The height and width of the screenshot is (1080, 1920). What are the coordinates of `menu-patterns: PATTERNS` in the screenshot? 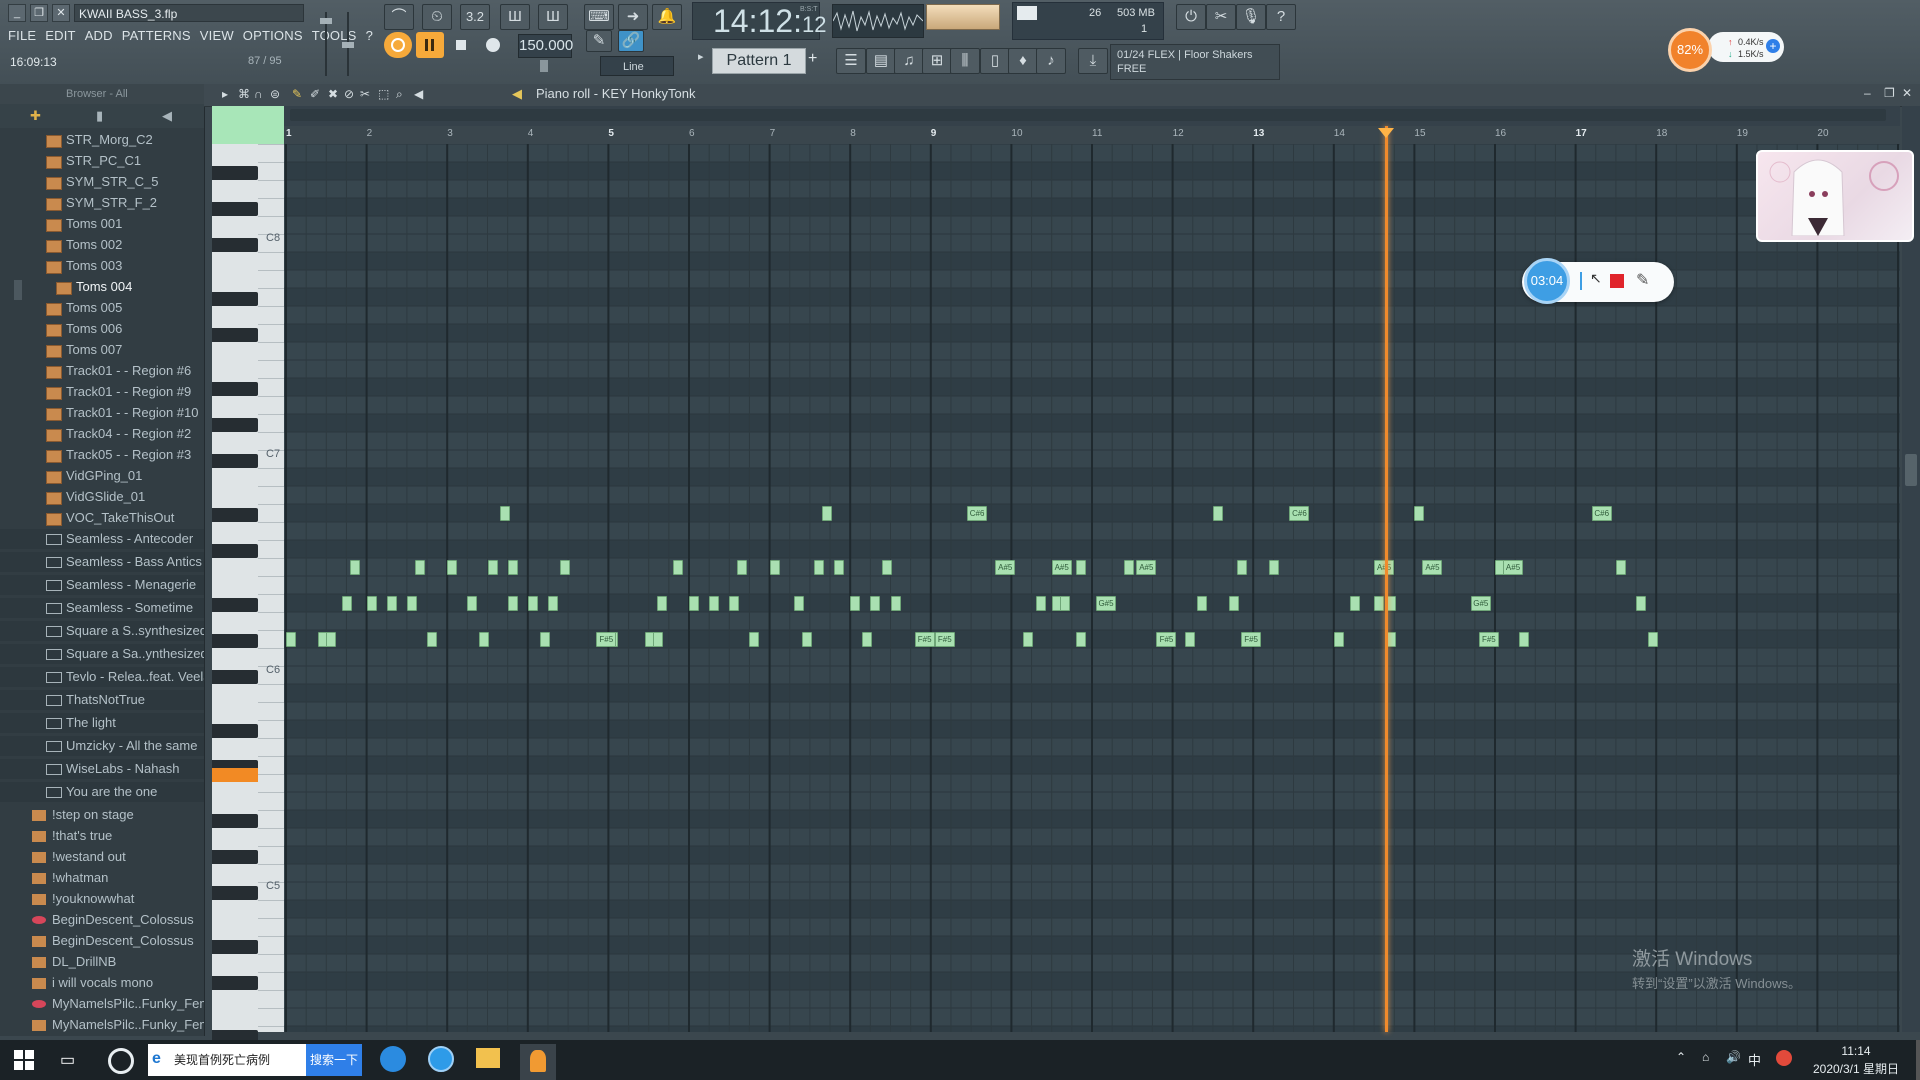 It's located at (156, 37).